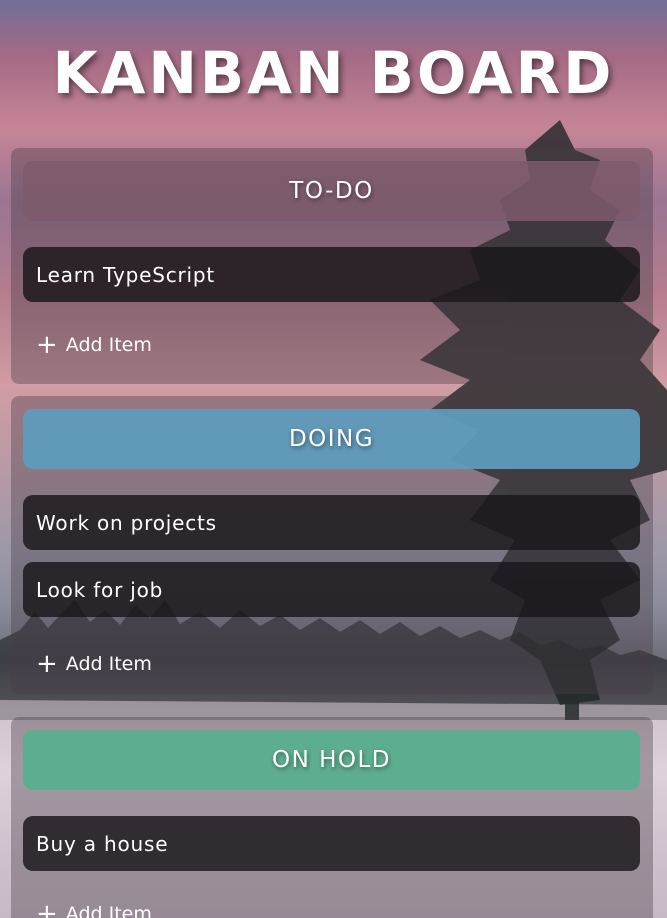 The image size is (667, 918). I want to click on page-title: KANBAN BOARD, so click(333, 73).